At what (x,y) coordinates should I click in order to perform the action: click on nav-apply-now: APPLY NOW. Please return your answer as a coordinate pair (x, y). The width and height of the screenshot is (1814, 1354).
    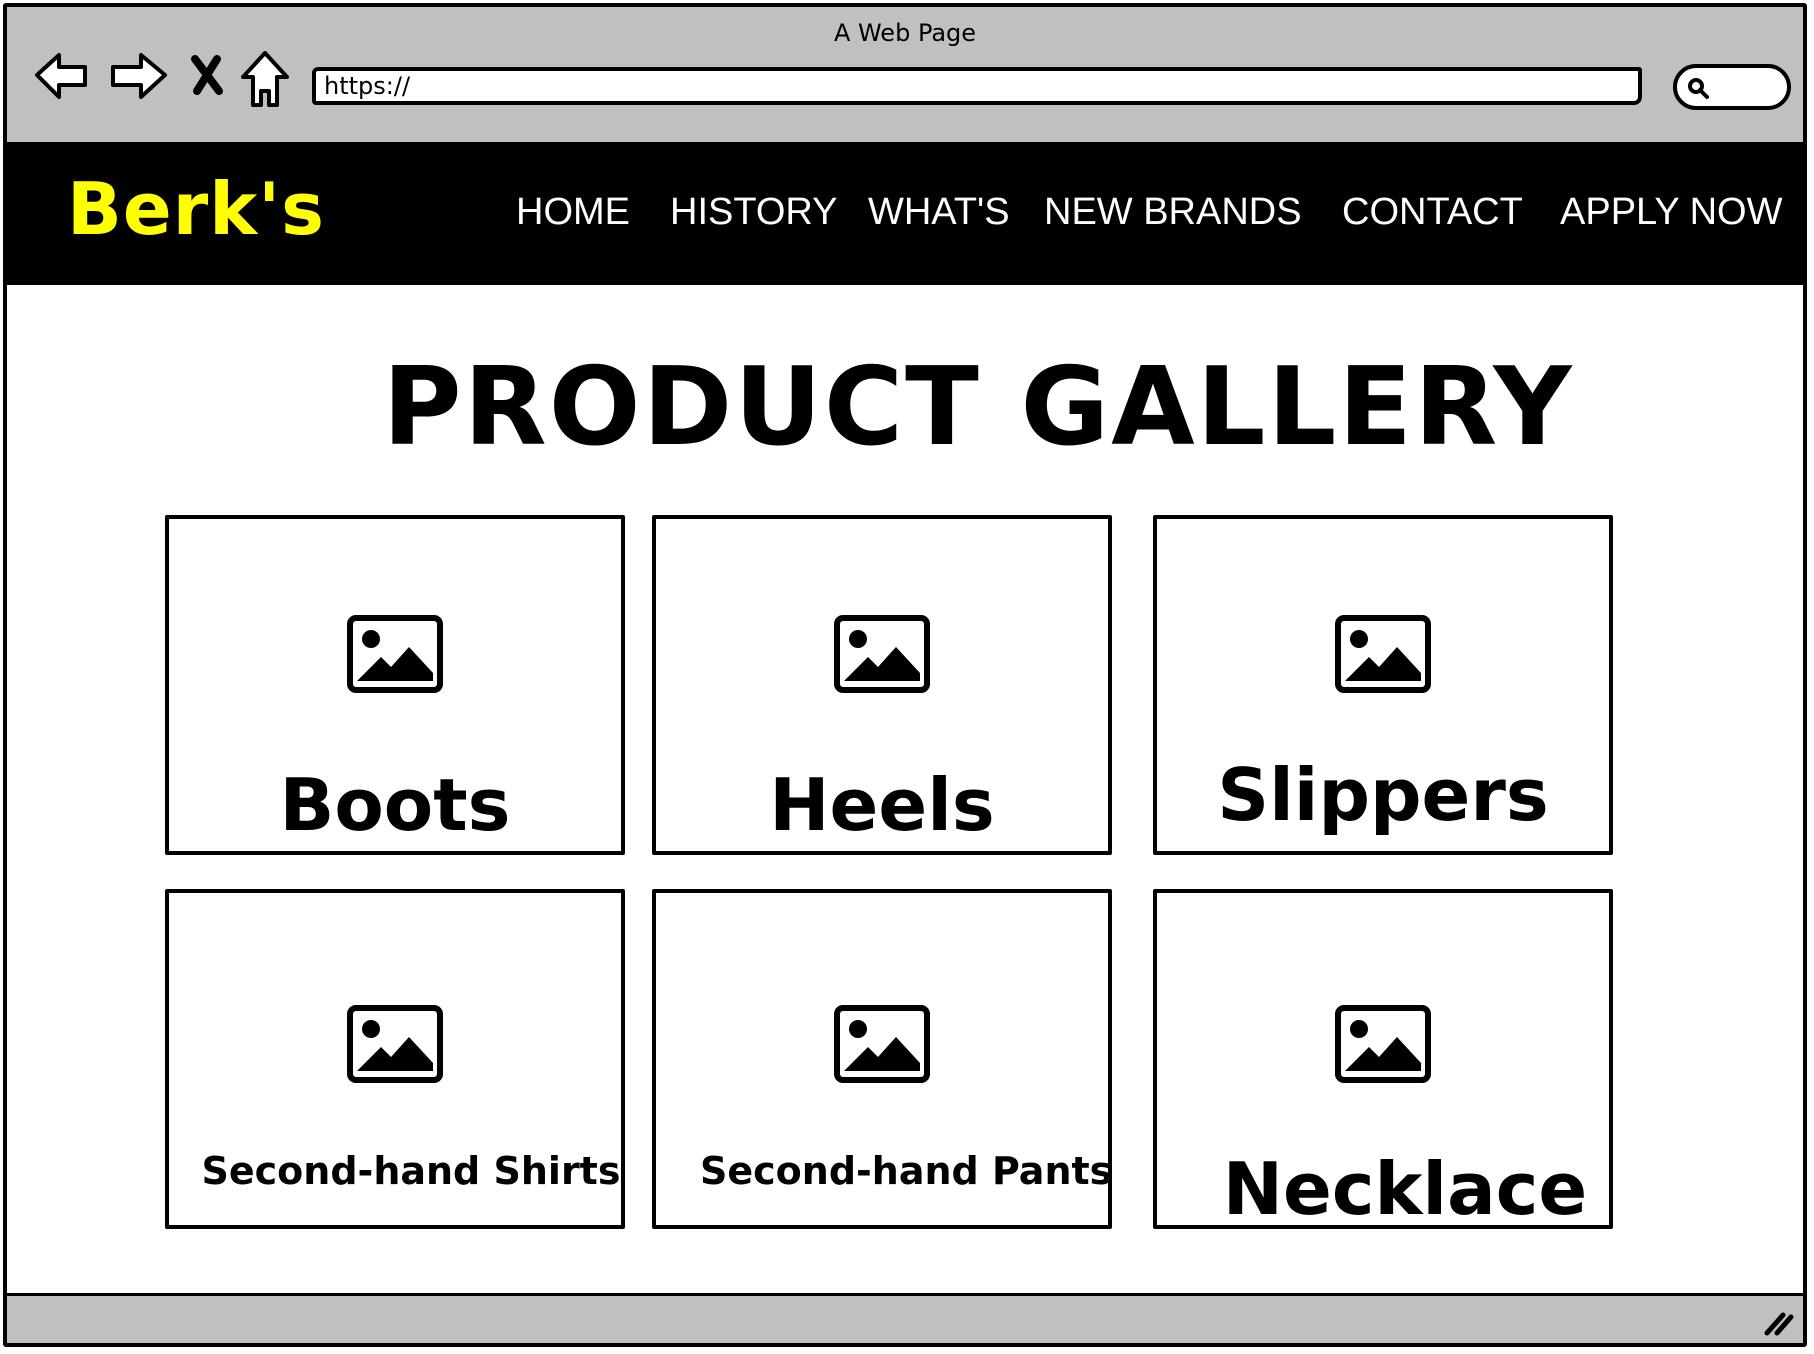
    Looking at the image, I should click on (1671, 212).